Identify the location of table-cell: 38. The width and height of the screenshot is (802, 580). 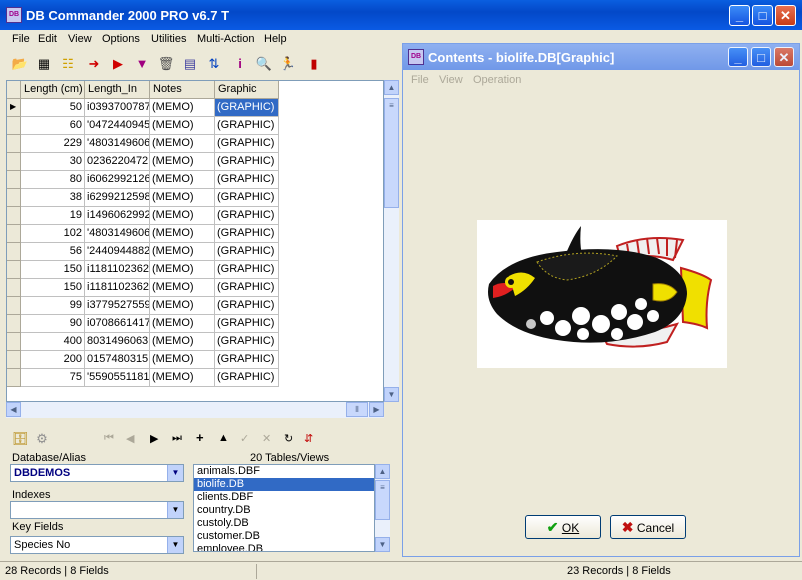
(53, 198).